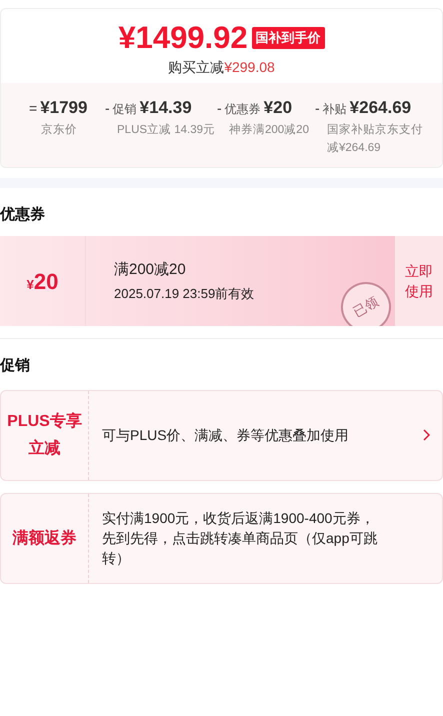 The image size is (443, 716). I want to click on breakdown-value: ¥1799, so click(64, 108).